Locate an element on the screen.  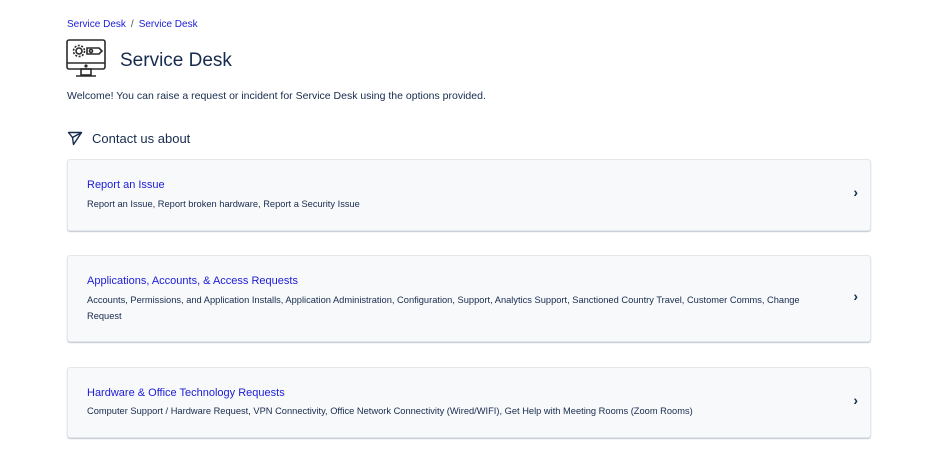
breadcrumb: Service Desk / Service Desk is located at coordinates (132, 24).